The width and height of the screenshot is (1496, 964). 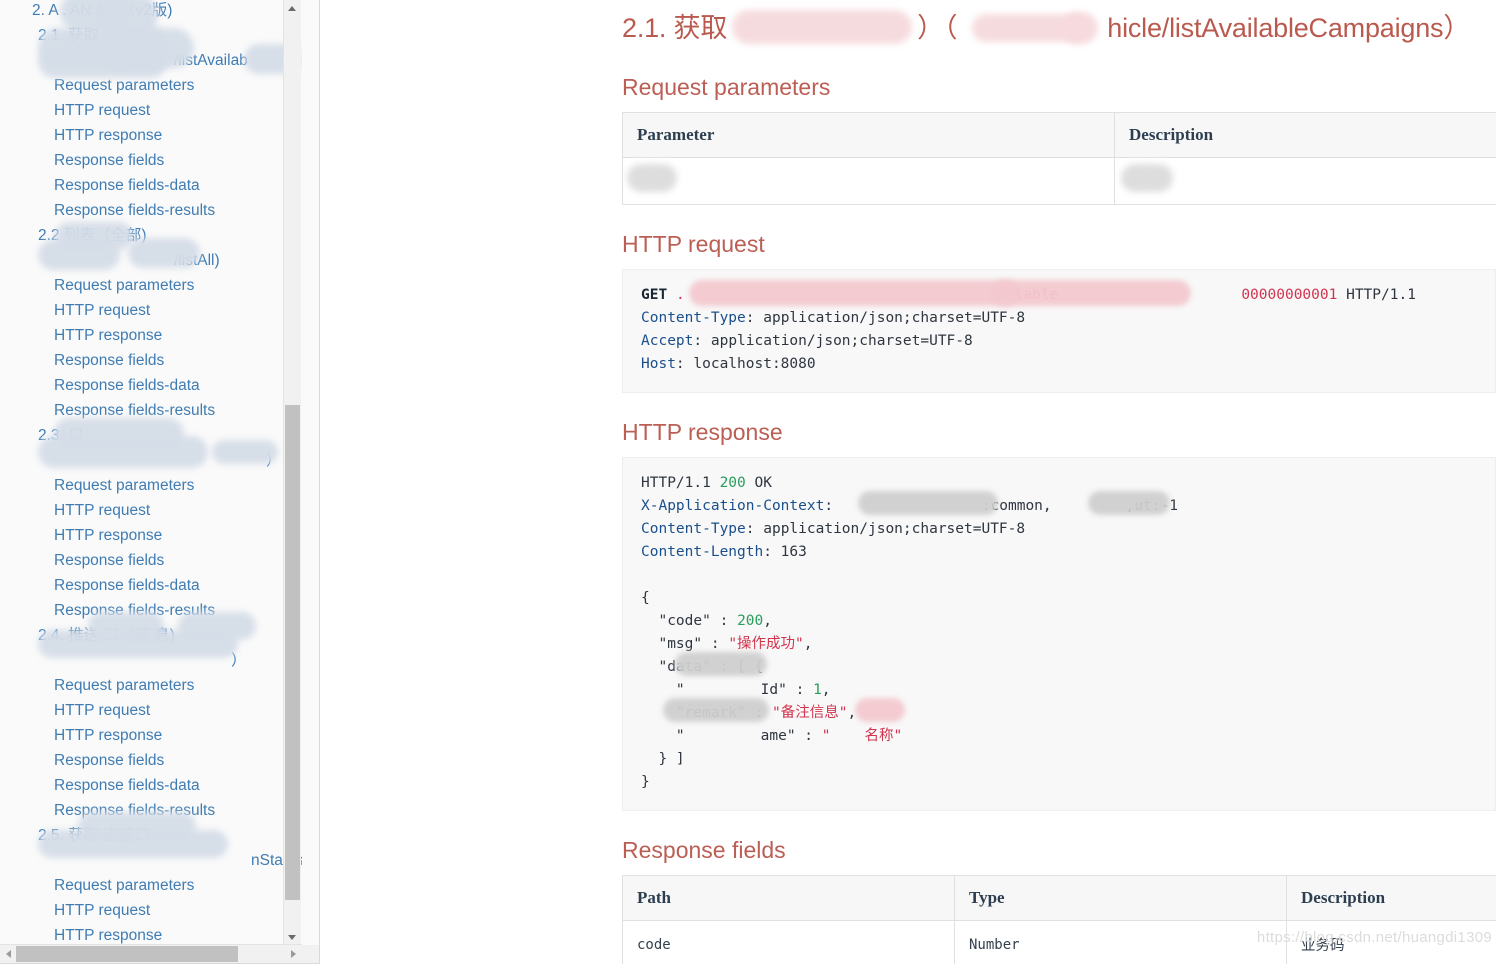 I want to click on http-url-part-a: ., so click(x=680, y=295).